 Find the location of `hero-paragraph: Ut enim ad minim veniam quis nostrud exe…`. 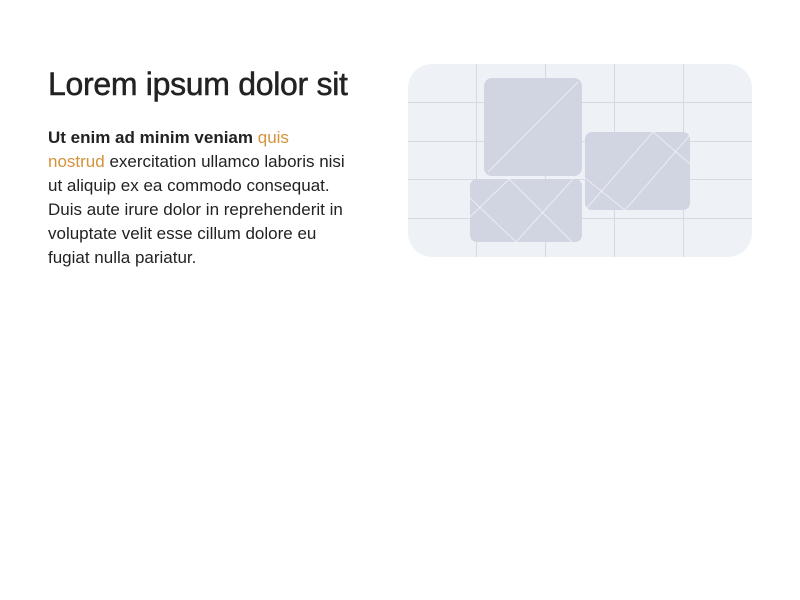

hero-paragraph: Ut enim ad minim veniam quis nostrud exe… is located at coordinates (198, 198).